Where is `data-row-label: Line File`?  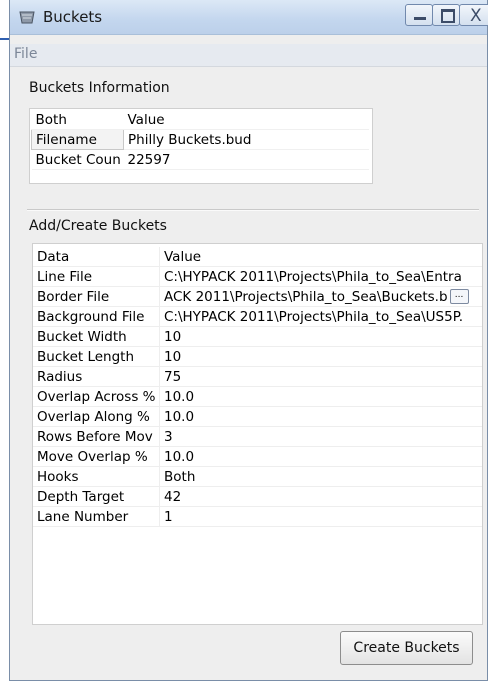 data-row-label: Line File is located at coordinates (96, 276).